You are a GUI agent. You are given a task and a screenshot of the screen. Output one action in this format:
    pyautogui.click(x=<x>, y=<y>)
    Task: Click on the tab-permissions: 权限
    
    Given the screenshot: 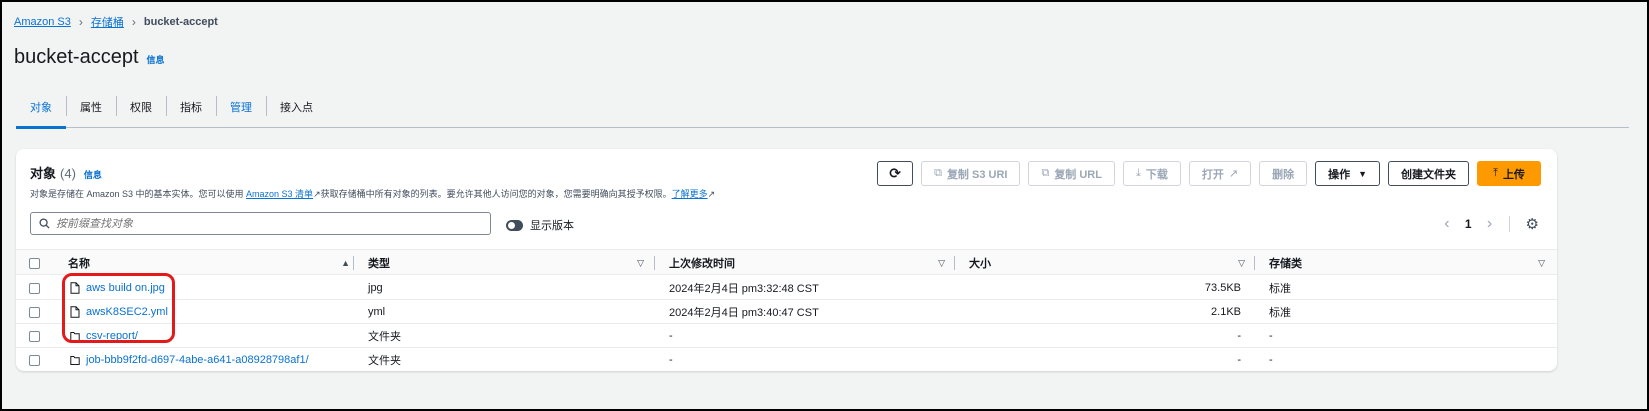 What is the action you would take?
    pyautogui.click(x=141, y=111)
    